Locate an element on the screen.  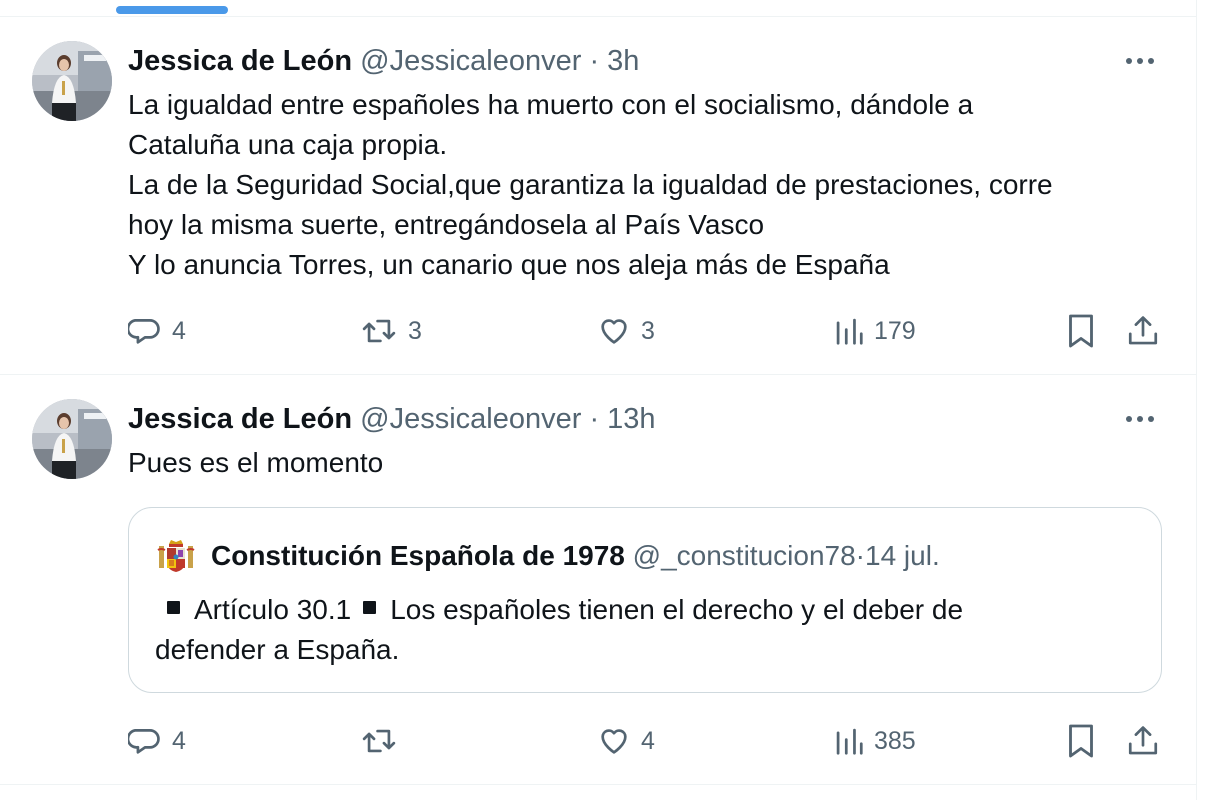
tweet-header: Jessica de León @Jessicaleonver · 3h is located at coordinates (383, 61).